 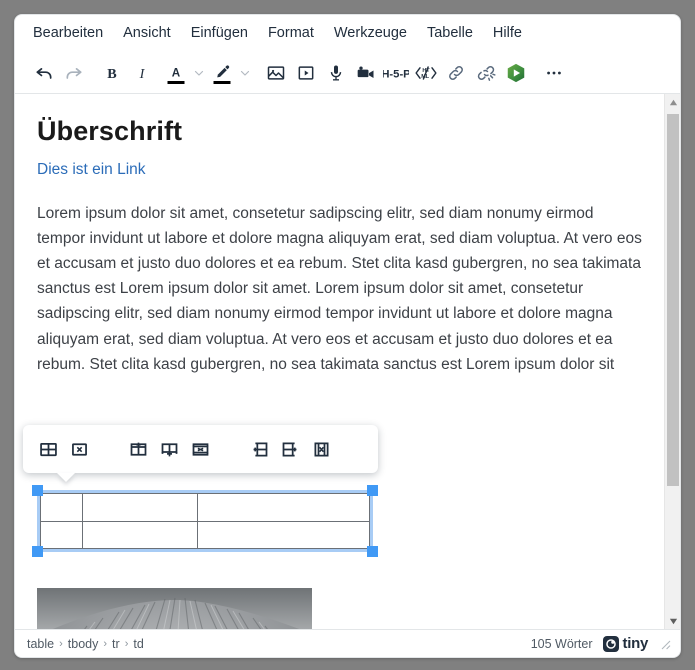 I want to click on cat-photo, so click(x=174, y=608).